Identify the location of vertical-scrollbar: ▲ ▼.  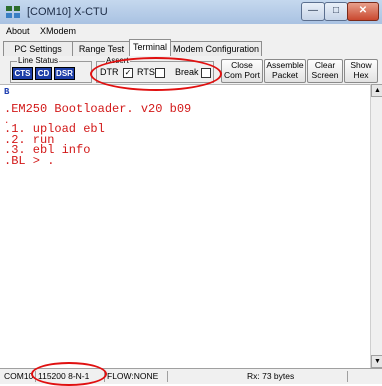
(376, 226).